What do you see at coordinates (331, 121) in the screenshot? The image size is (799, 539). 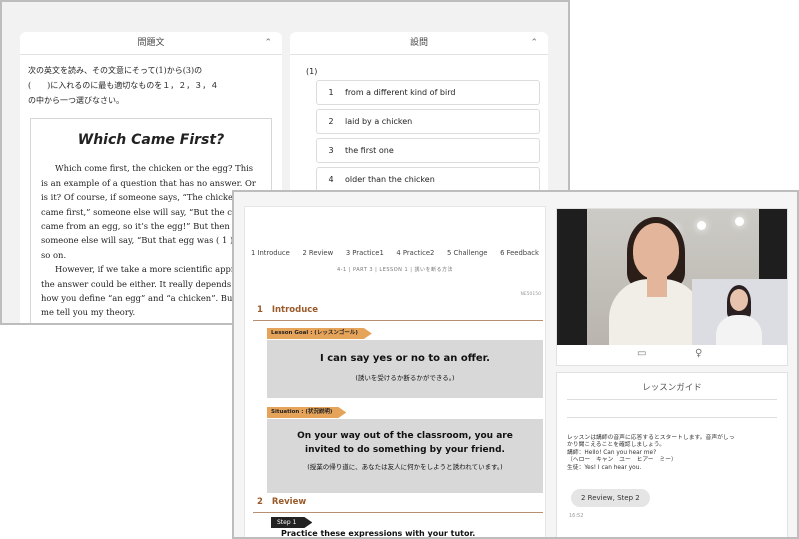 I see `choice-number: 2` at bounding box center [331, 121].